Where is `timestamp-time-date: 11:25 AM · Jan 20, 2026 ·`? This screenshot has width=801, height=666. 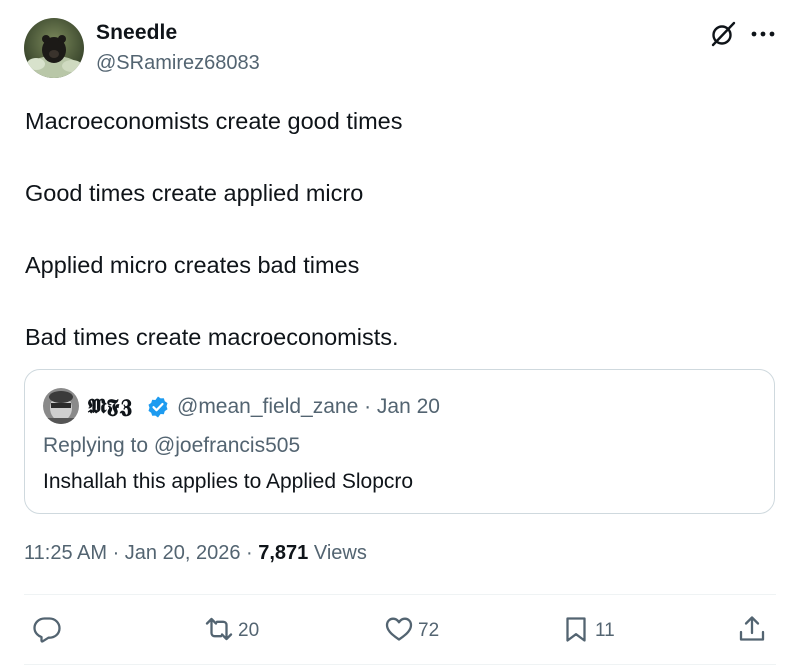
timestamp-time-date: 11:25 AM · Jan 20, 2026 · is located at coordinates (141, 553).